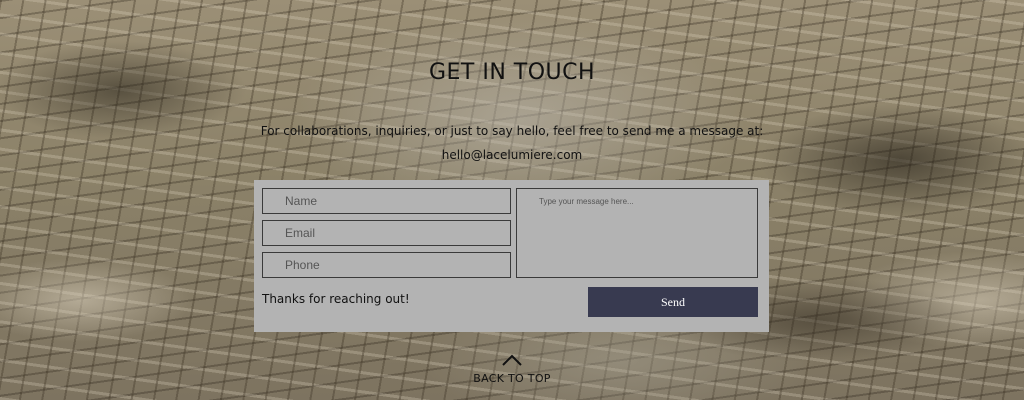 The width and height of the screenshot is (1024, 400). What do you see at coordinates (512, 360) in the screenshot?
I see `chevron-up-icon` at bounding box center [512, 360].